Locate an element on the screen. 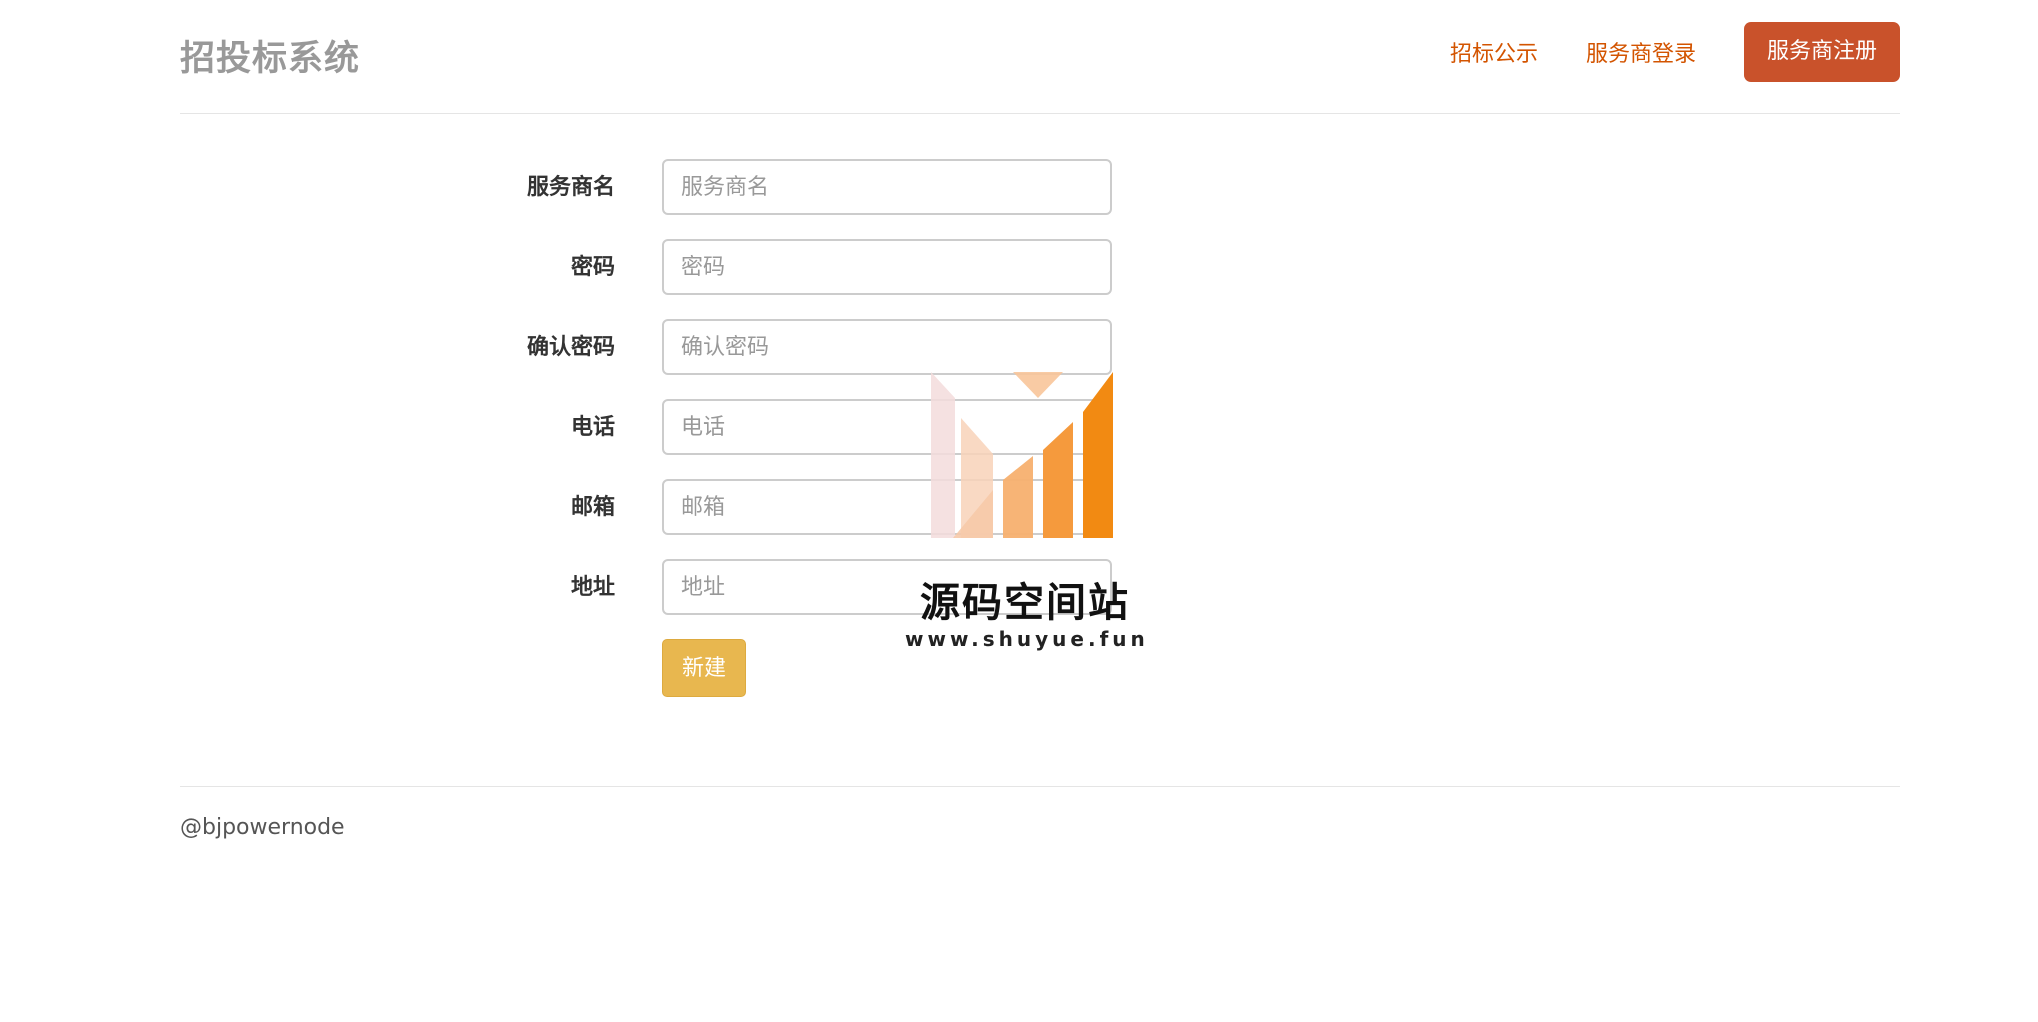  nav-link-announce: 招标公示 is located at coordinates (1494, 52).